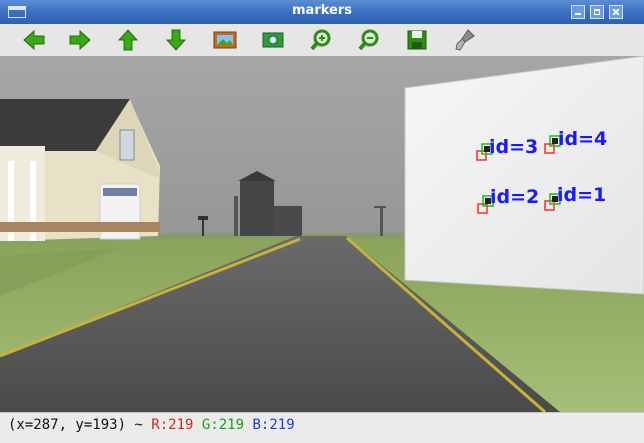 The image size is (644, 443). I want to click on status-bar: (x=287, y=193) ~ R:219 G:219 B:219, so click(322, 427).